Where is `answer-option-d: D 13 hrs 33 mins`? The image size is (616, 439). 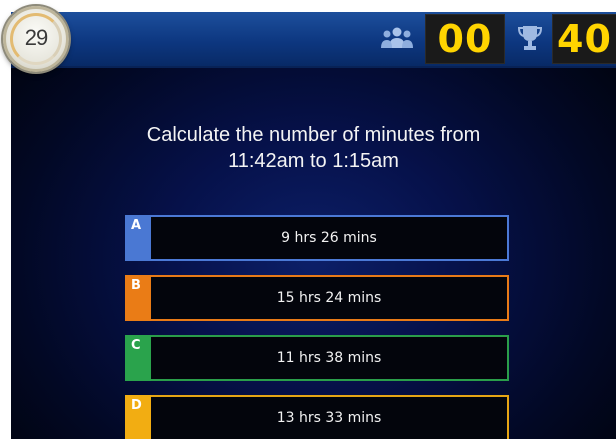
answer-option-d: D 13 hrs 33 mins is located at coordinates (317, 417).